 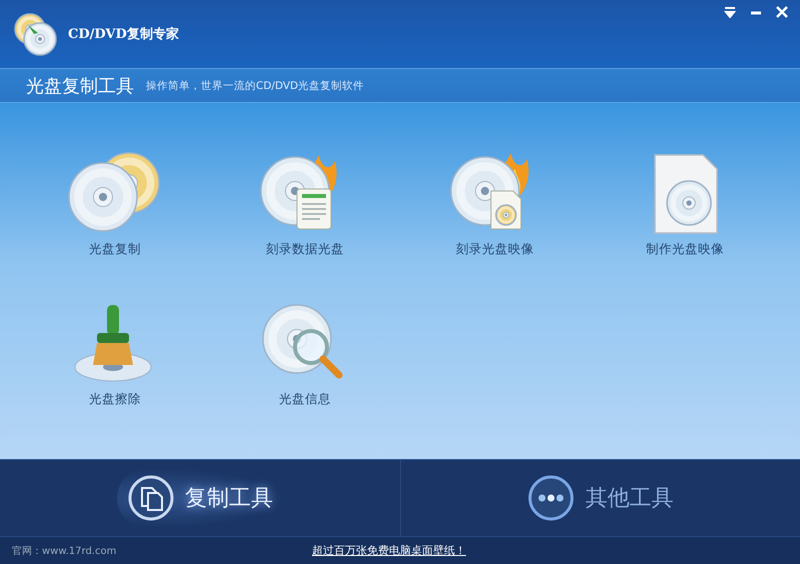 I want to click on website-text: 官网：www.17rd.com, so click(x=65, y=551).